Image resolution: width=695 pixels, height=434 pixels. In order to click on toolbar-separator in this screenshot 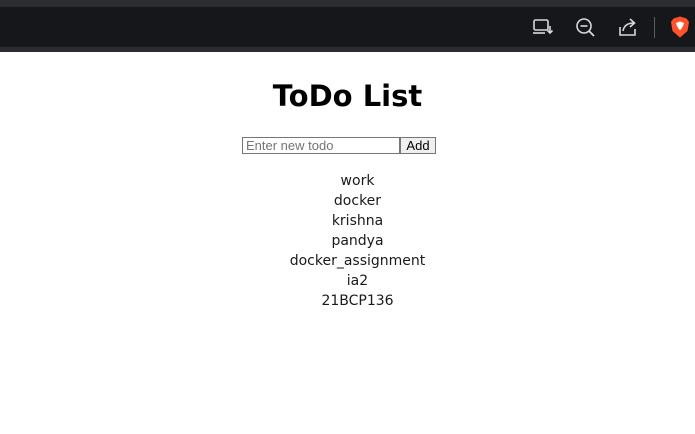, I will do `click(654, 27)`.